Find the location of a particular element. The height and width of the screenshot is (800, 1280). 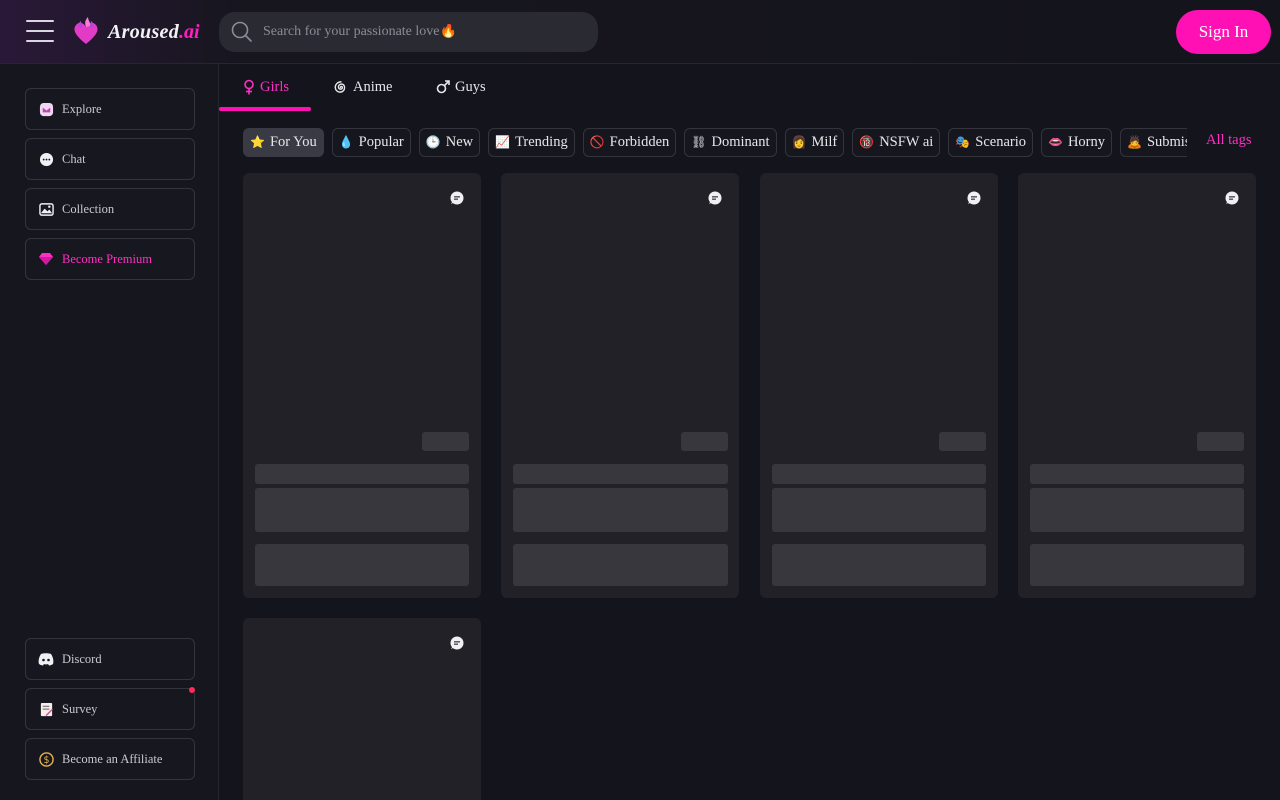

woman-icon: 👩 is located at coordinates (799, 142).